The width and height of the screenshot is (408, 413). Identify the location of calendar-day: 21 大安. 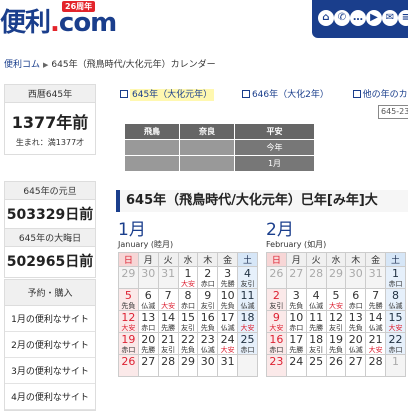
(376, 343).